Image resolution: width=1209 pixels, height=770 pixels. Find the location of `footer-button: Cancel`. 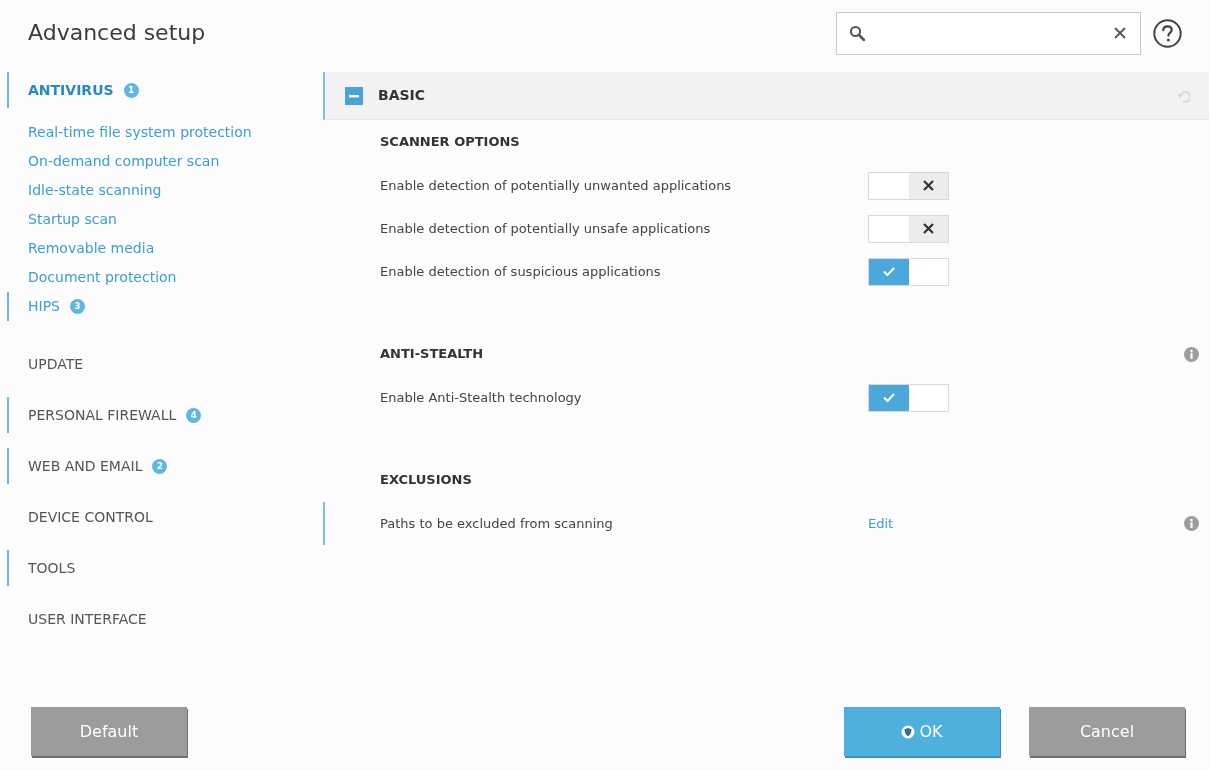

footer-button: Cancel is located at coordinates (1107, 731).